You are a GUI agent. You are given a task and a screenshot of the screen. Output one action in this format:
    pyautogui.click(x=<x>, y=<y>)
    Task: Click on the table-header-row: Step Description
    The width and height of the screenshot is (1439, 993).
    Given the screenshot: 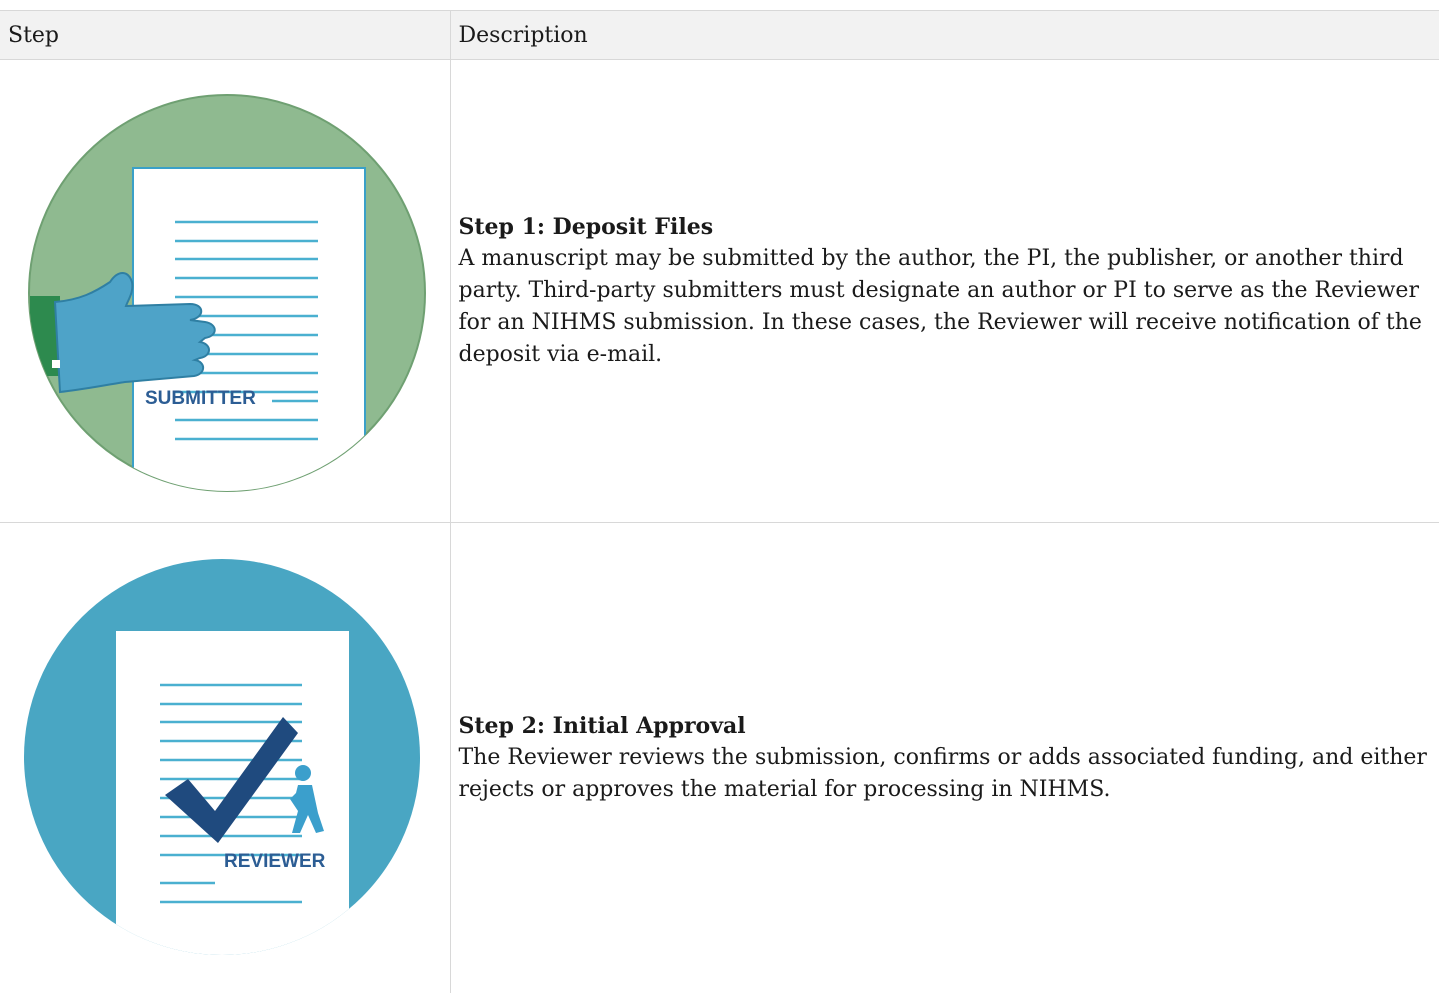 What is the action you would take?
    pyautogui.click(x=719, y=35)
    